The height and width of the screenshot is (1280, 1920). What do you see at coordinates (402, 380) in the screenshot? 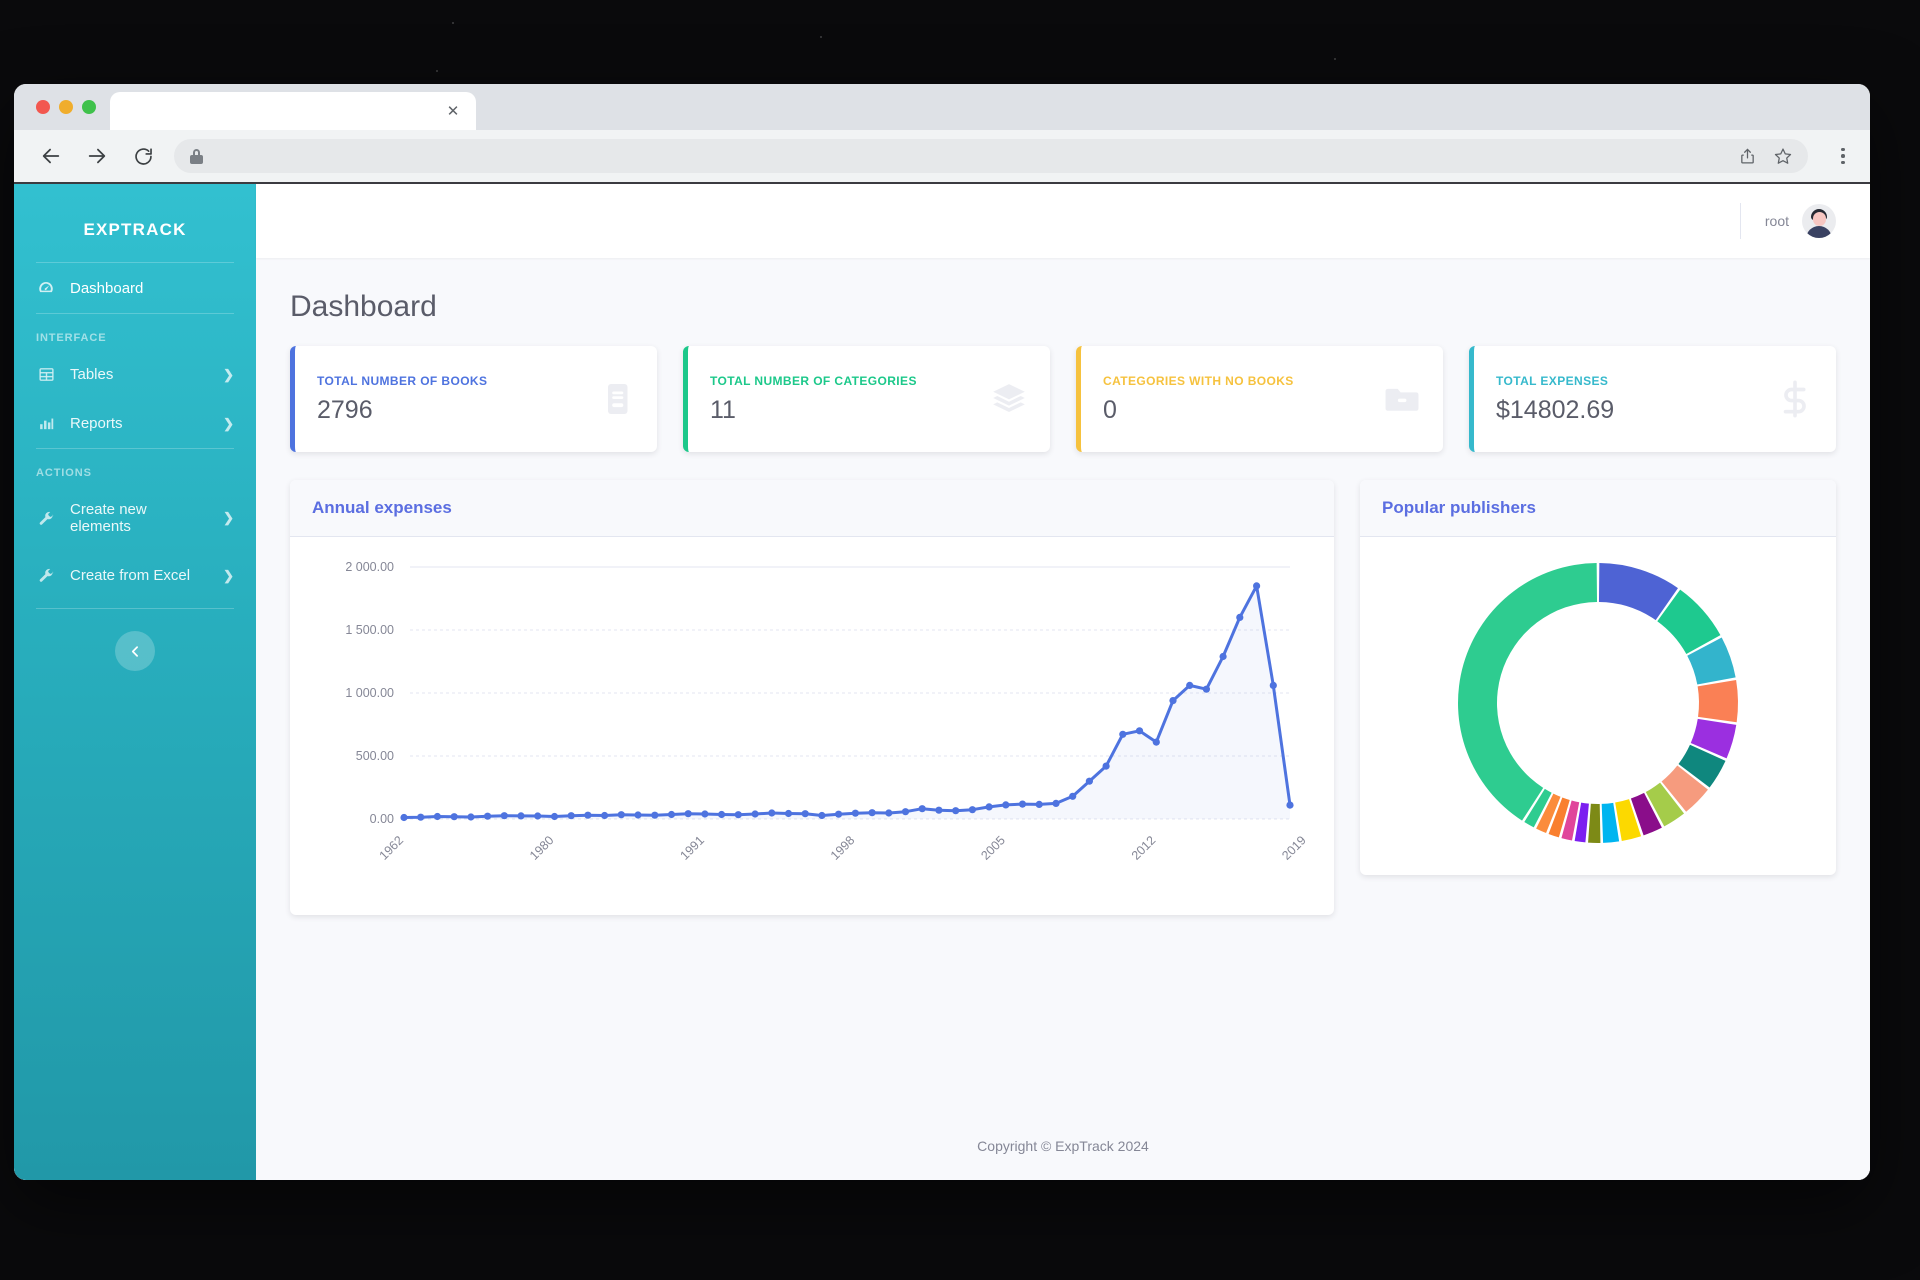
I see `stat-card-label: Total number of books` at bounding box center [402, 380].